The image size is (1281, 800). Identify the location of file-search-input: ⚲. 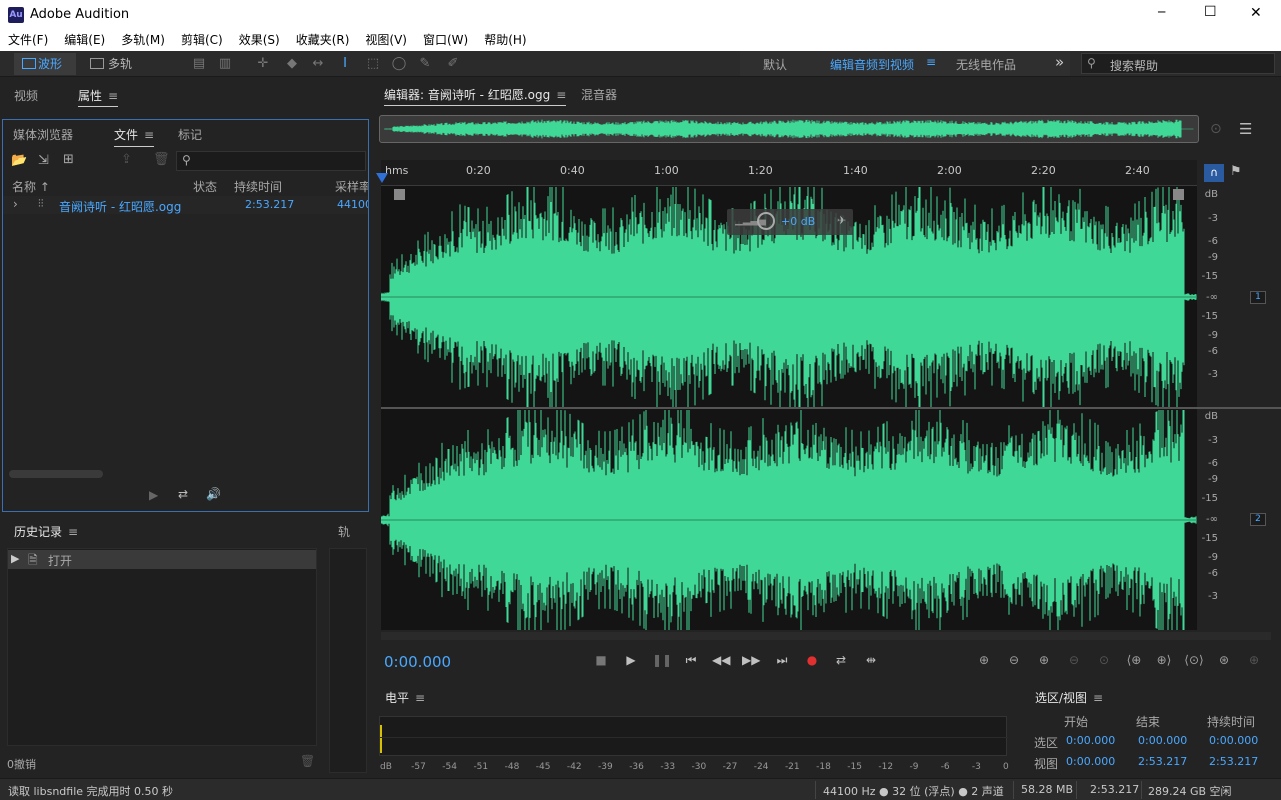
(271, 161).